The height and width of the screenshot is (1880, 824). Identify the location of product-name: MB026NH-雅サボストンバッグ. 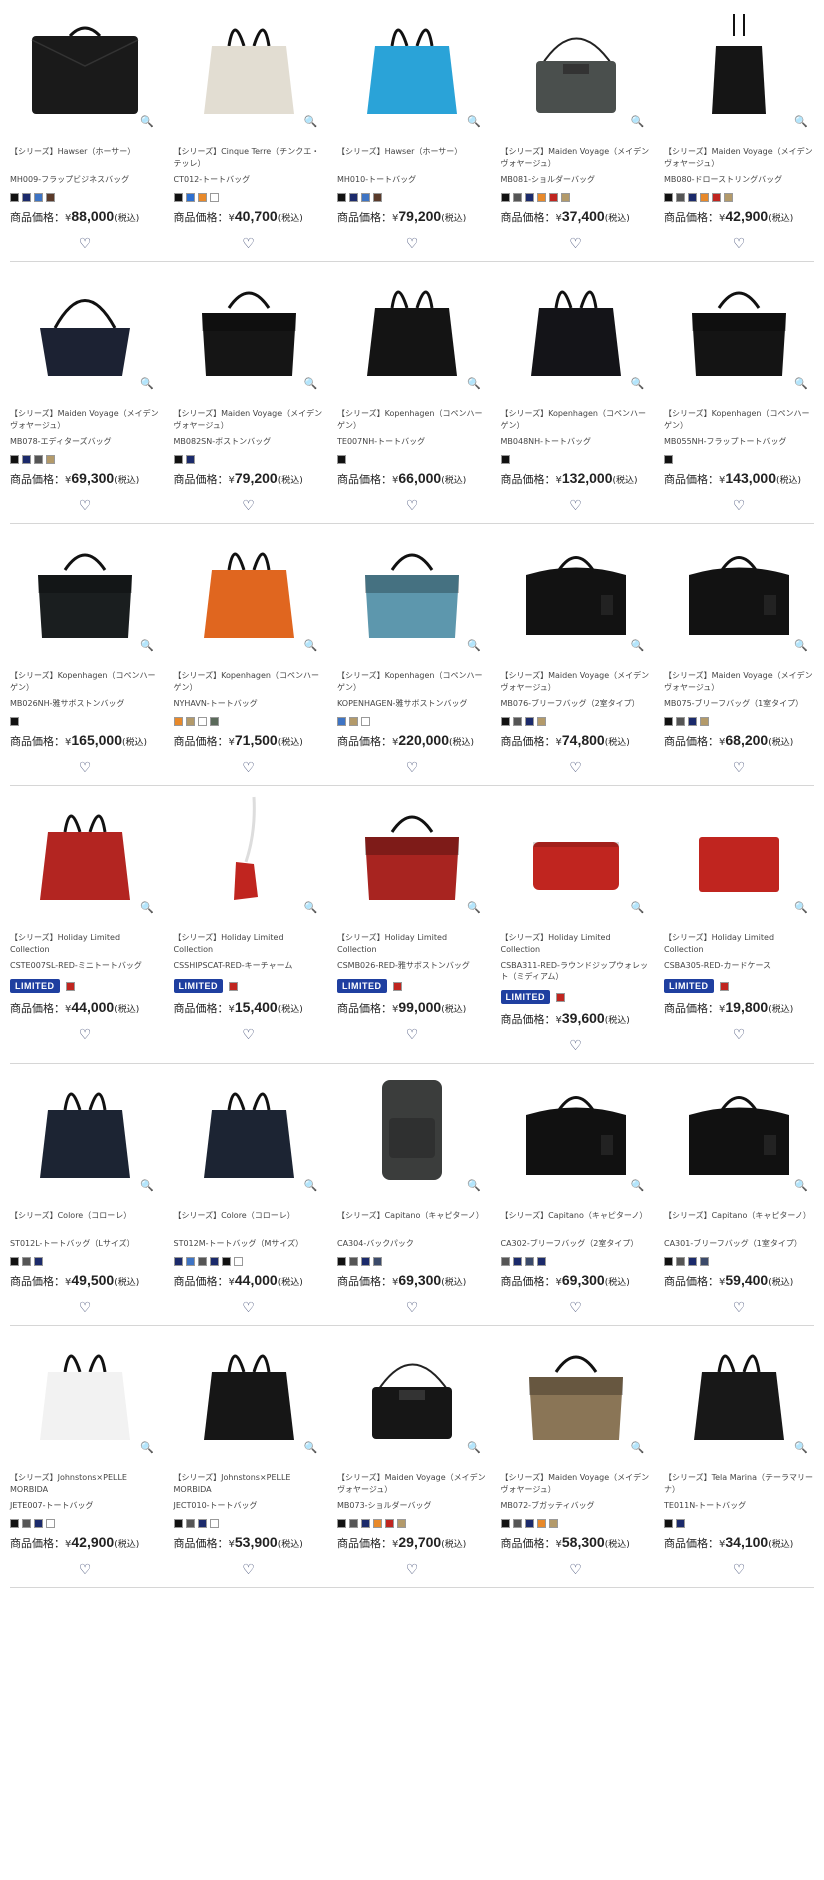
(85, 703).